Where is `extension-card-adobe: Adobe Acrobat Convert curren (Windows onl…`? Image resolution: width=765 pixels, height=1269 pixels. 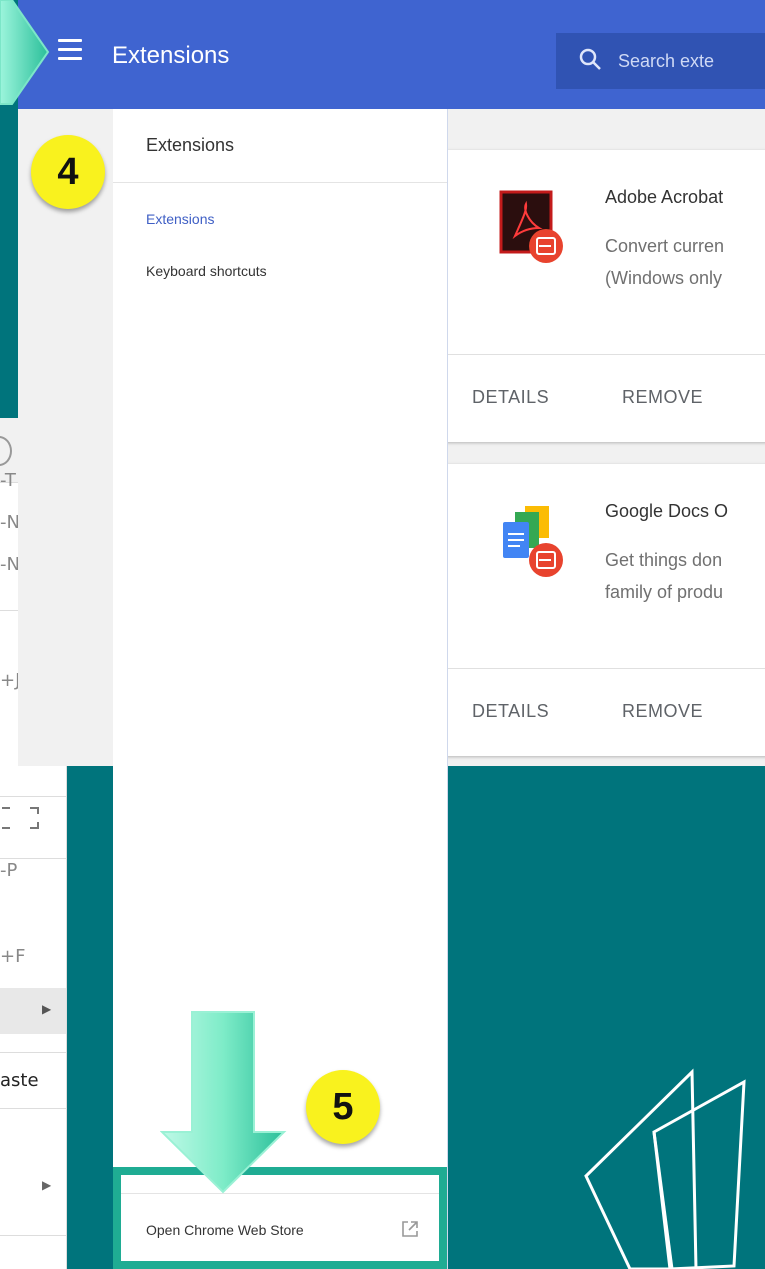
extension-card-adobe: Adobe Acrobat Convert curren (Windows onl… is located at coordinates (605, 296).